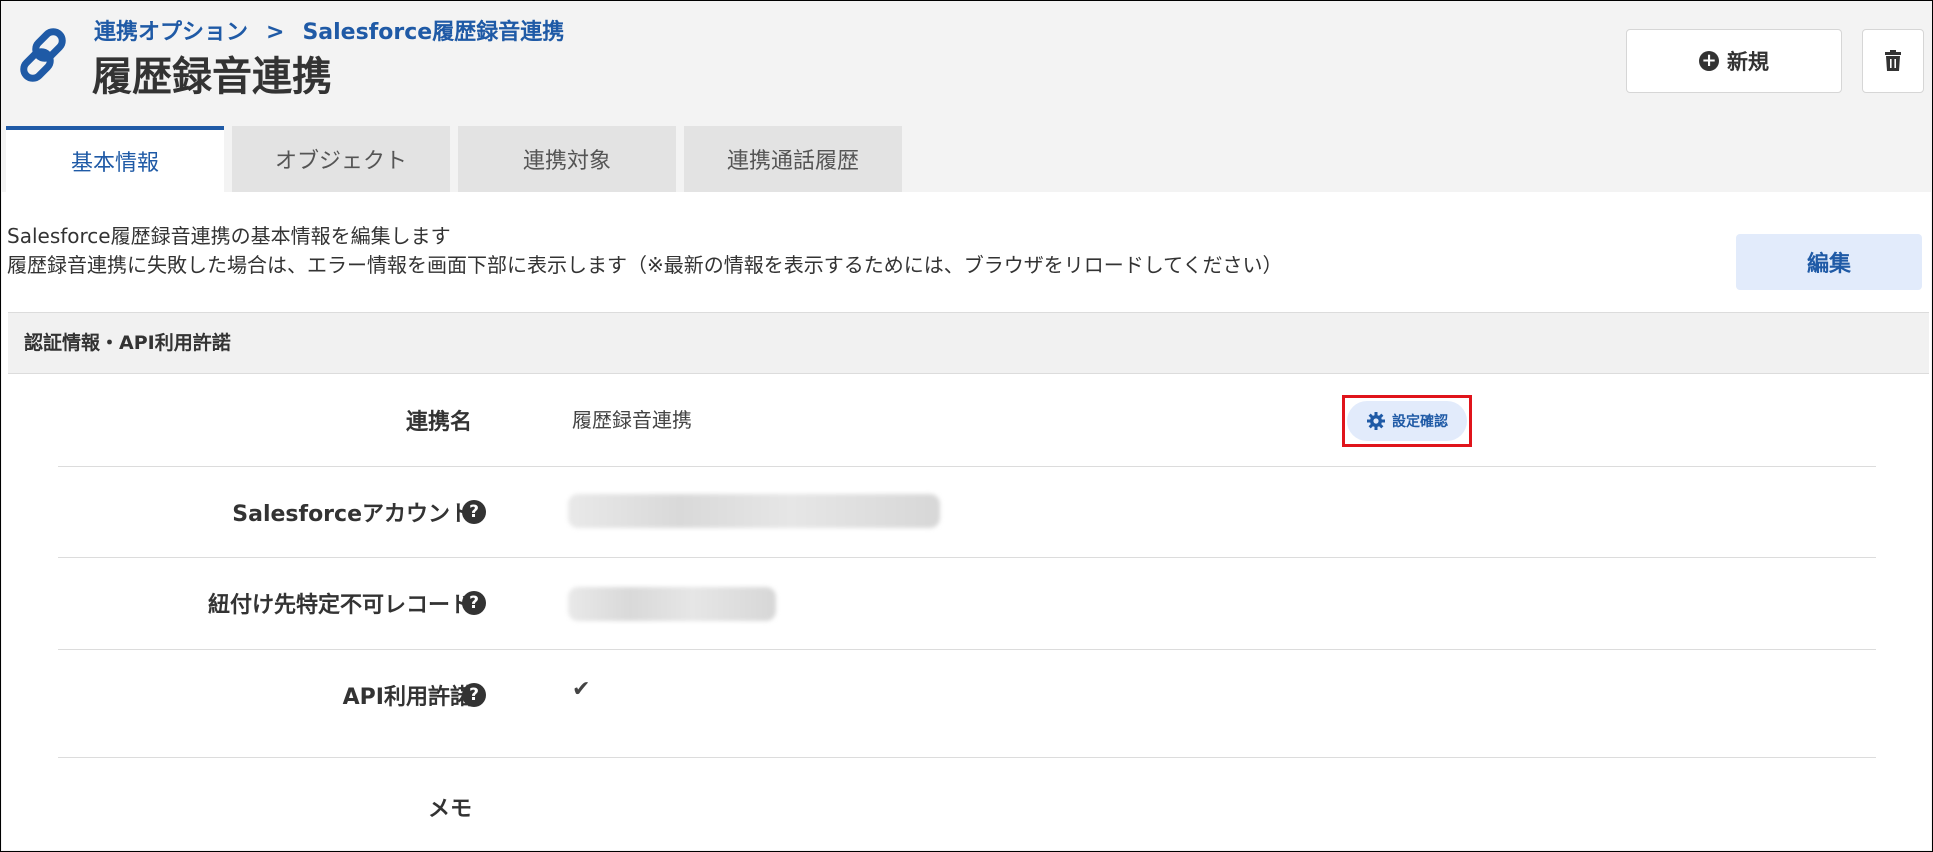 The image size is (1933, 852). Describe the element at coordinates (212, 77) in the screenshot. I see `page-title: 履歴録音連携` at that location.